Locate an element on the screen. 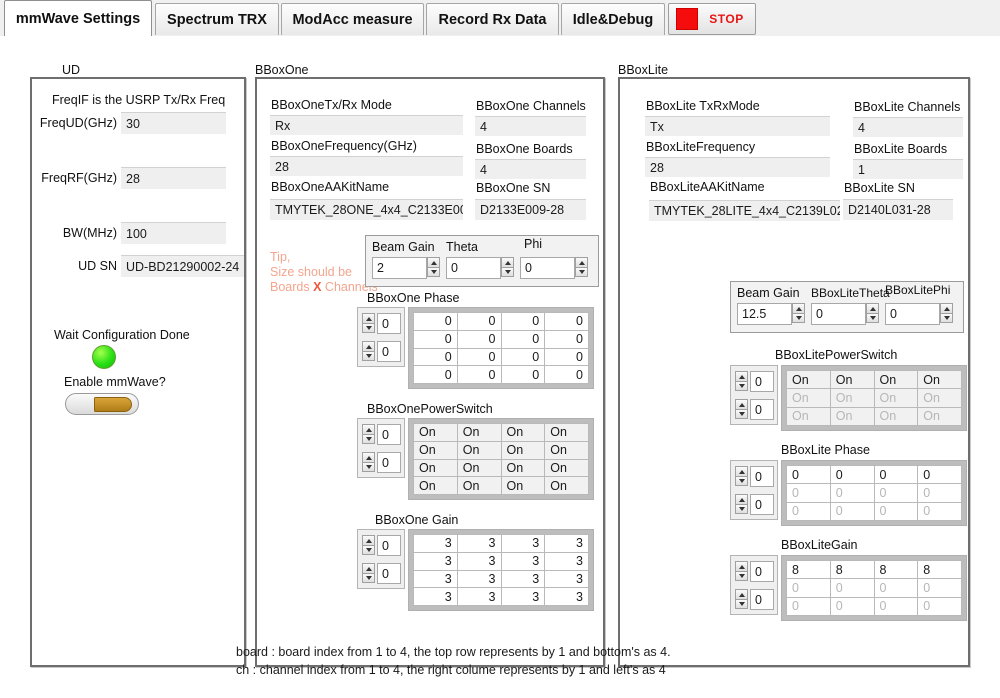  bboxlite-powerswitch-index-0: 0 is located at coordinates (762, 381).